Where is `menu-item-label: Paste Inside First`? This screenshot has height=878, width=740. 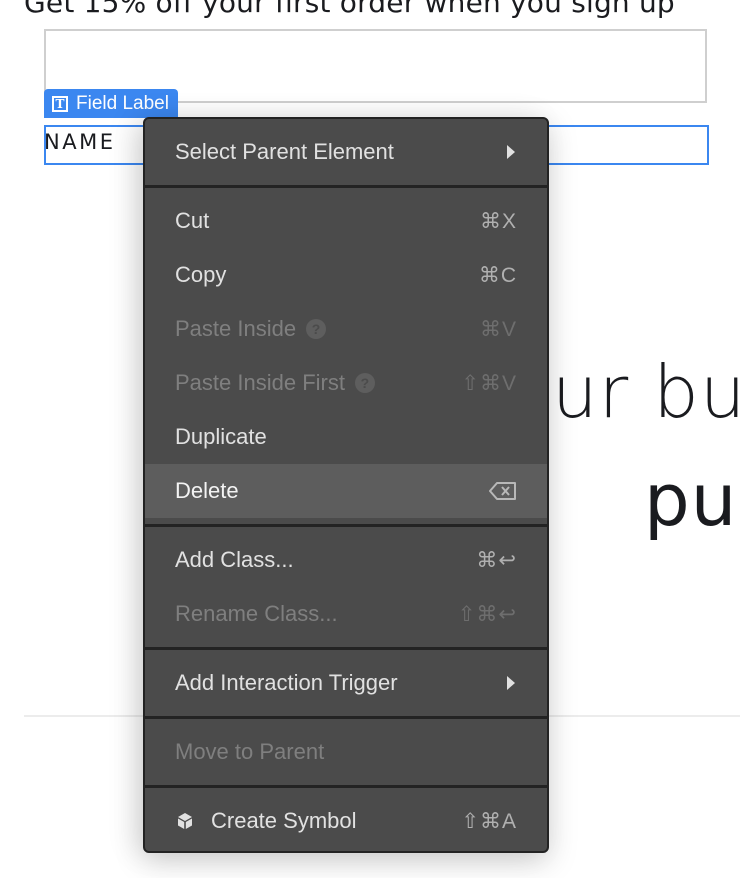 menu-item-label: Paste Inside First is located at coordinates (260, 382).